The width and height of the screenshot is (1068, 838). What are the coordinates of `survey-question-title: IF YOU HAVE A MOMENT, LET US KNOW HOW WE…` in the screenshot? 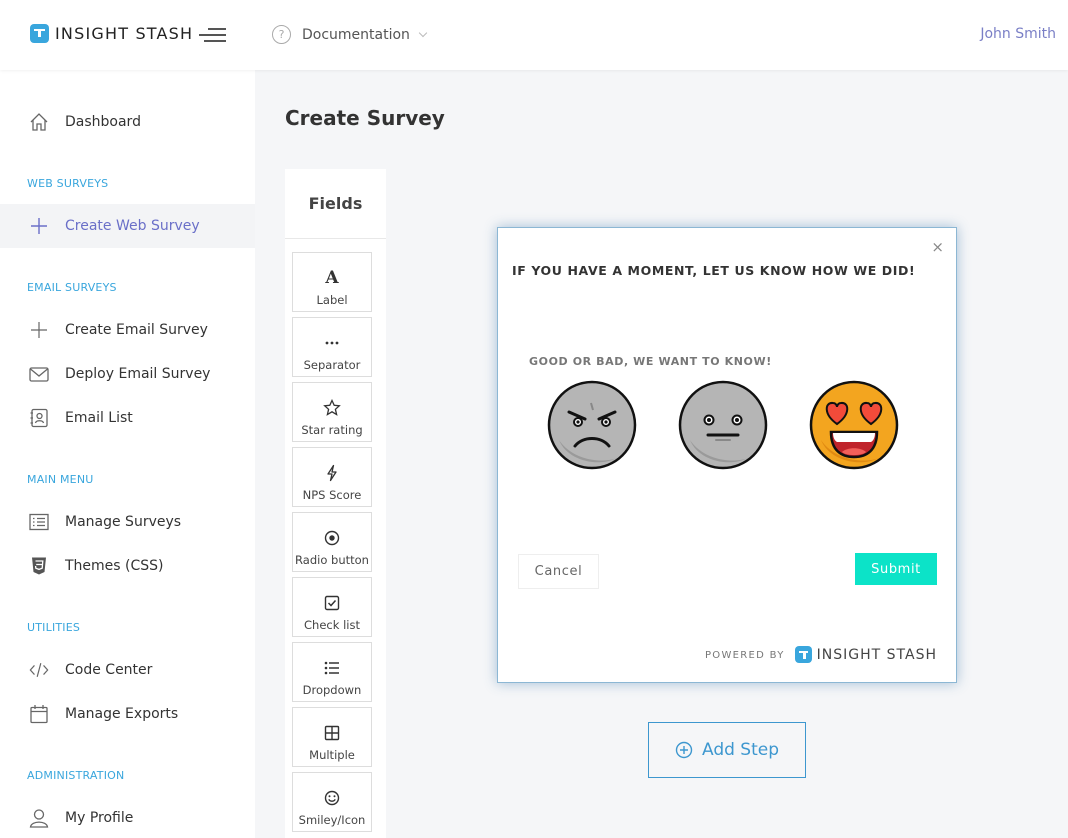 It's located at (714, 270).